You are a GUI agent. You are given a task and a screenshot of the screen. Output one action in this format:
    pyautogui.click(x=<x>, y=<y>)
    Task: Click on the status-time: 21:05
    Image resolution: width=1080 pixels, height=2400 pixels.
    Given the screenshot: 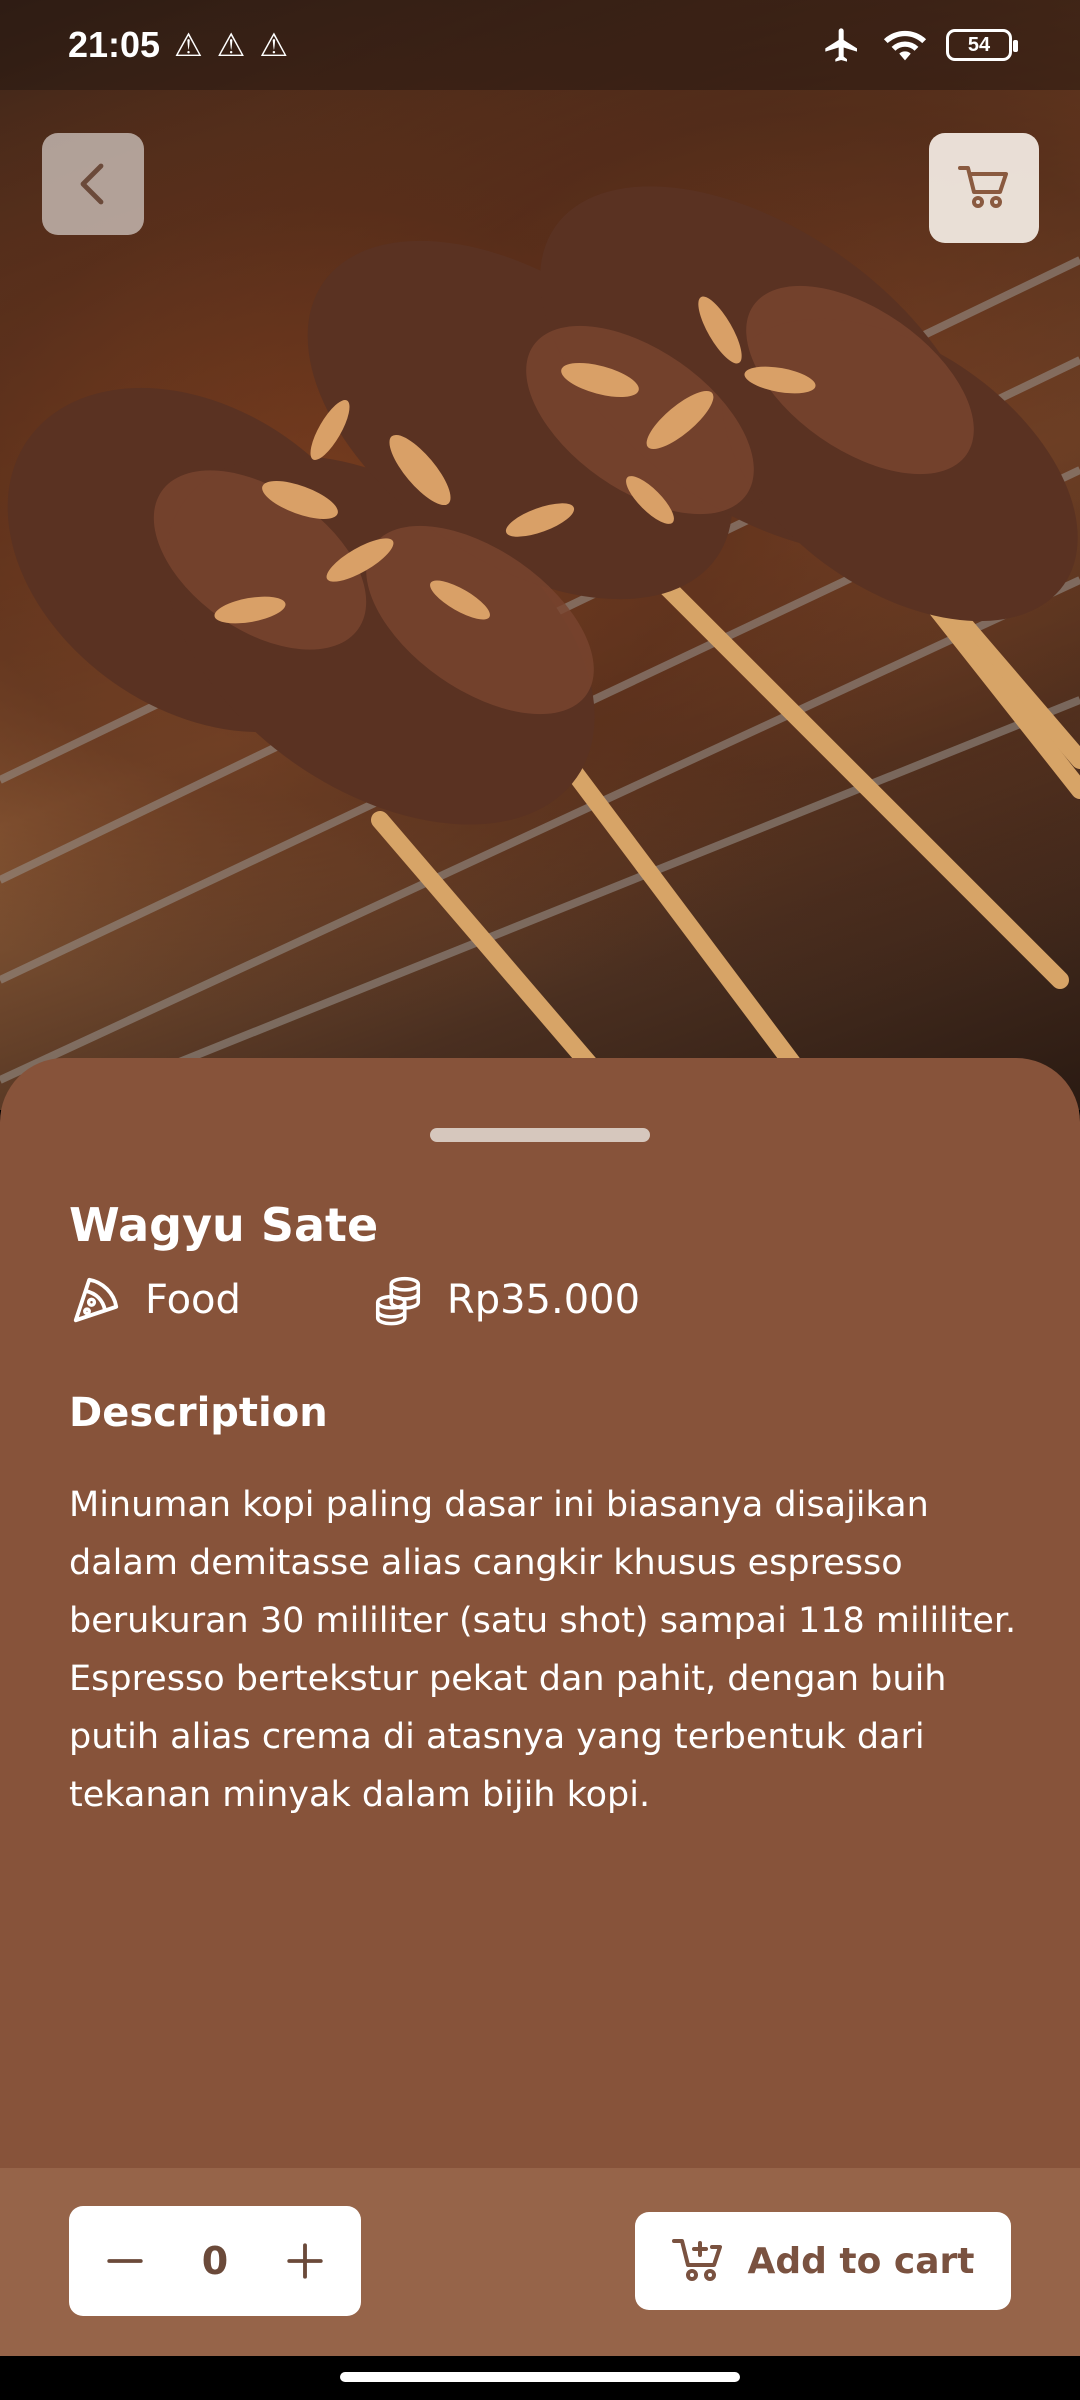 What is the action you would take?
    pyautogui.click(x=114, y=44)
    